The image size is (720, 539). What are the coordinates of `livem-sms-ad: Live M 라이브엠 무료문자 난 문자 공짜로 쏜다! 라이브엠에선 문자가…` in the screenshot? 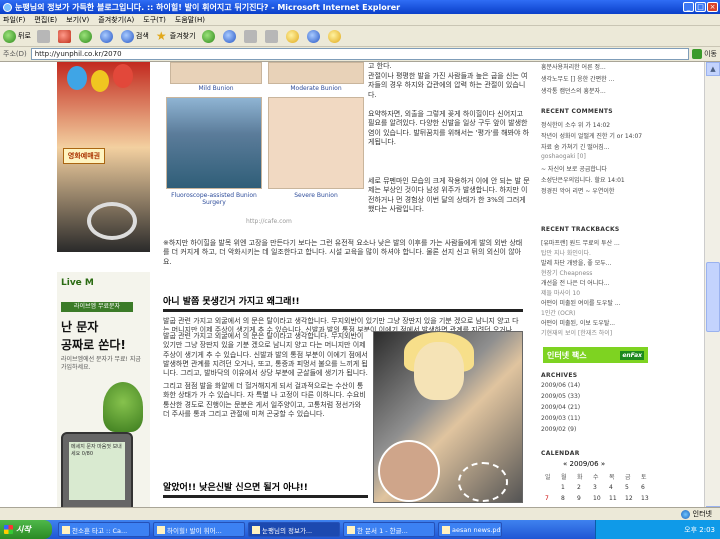 It's located at (103, 396).